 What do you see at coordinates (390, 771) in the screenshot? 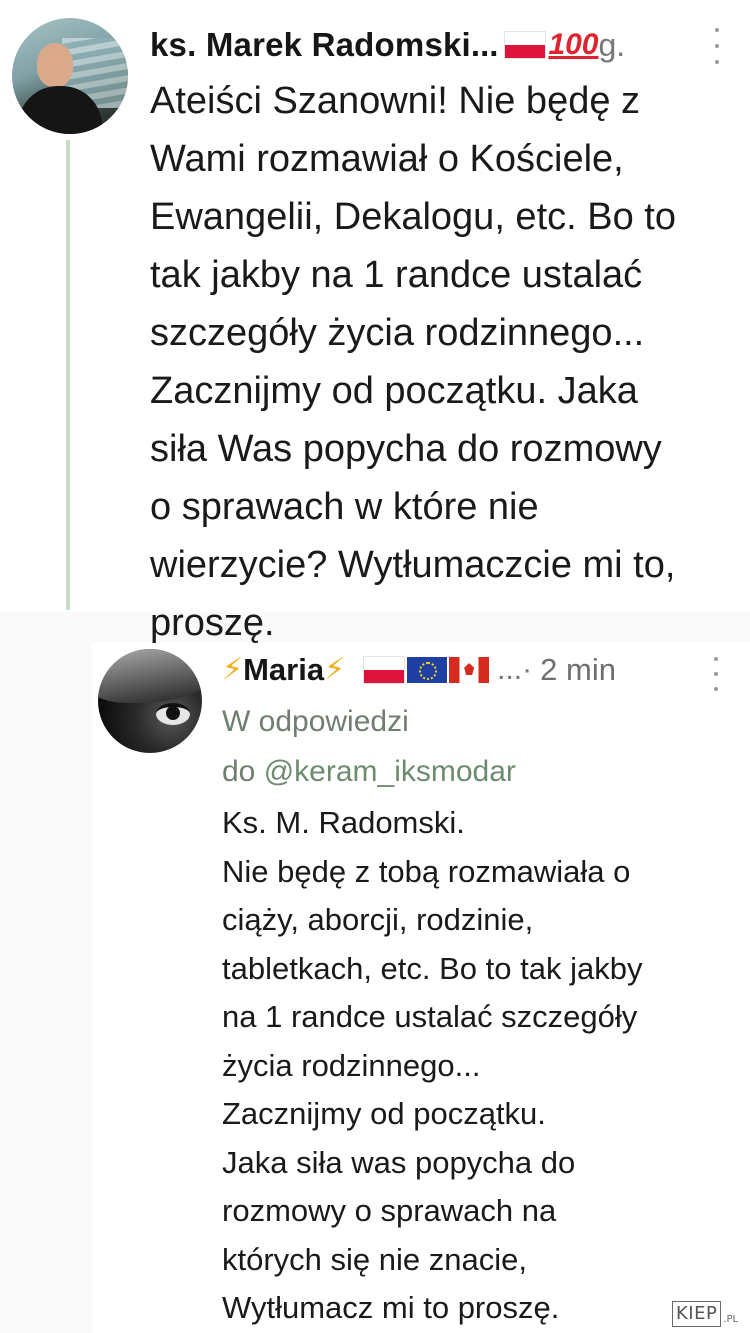
I see `reply-handle-link: @keram_iksmodar` at bounding box center [390, 771].